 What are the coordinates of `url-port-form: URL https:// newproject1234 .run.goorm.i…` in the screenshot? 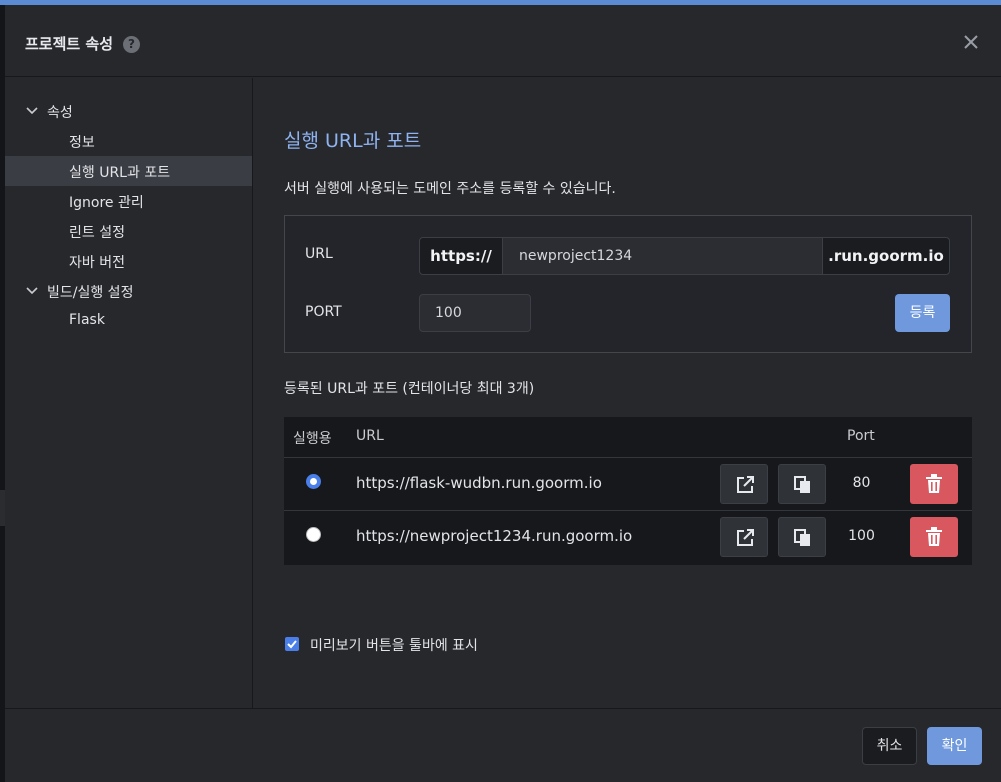 It's located at (628, 284).